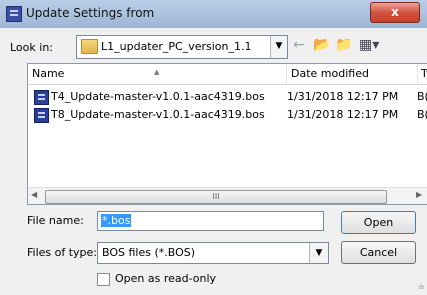  Describe the element at coordinates (299, 45) in the screenshot. I see `back-arrow-icon: ←` at that location.